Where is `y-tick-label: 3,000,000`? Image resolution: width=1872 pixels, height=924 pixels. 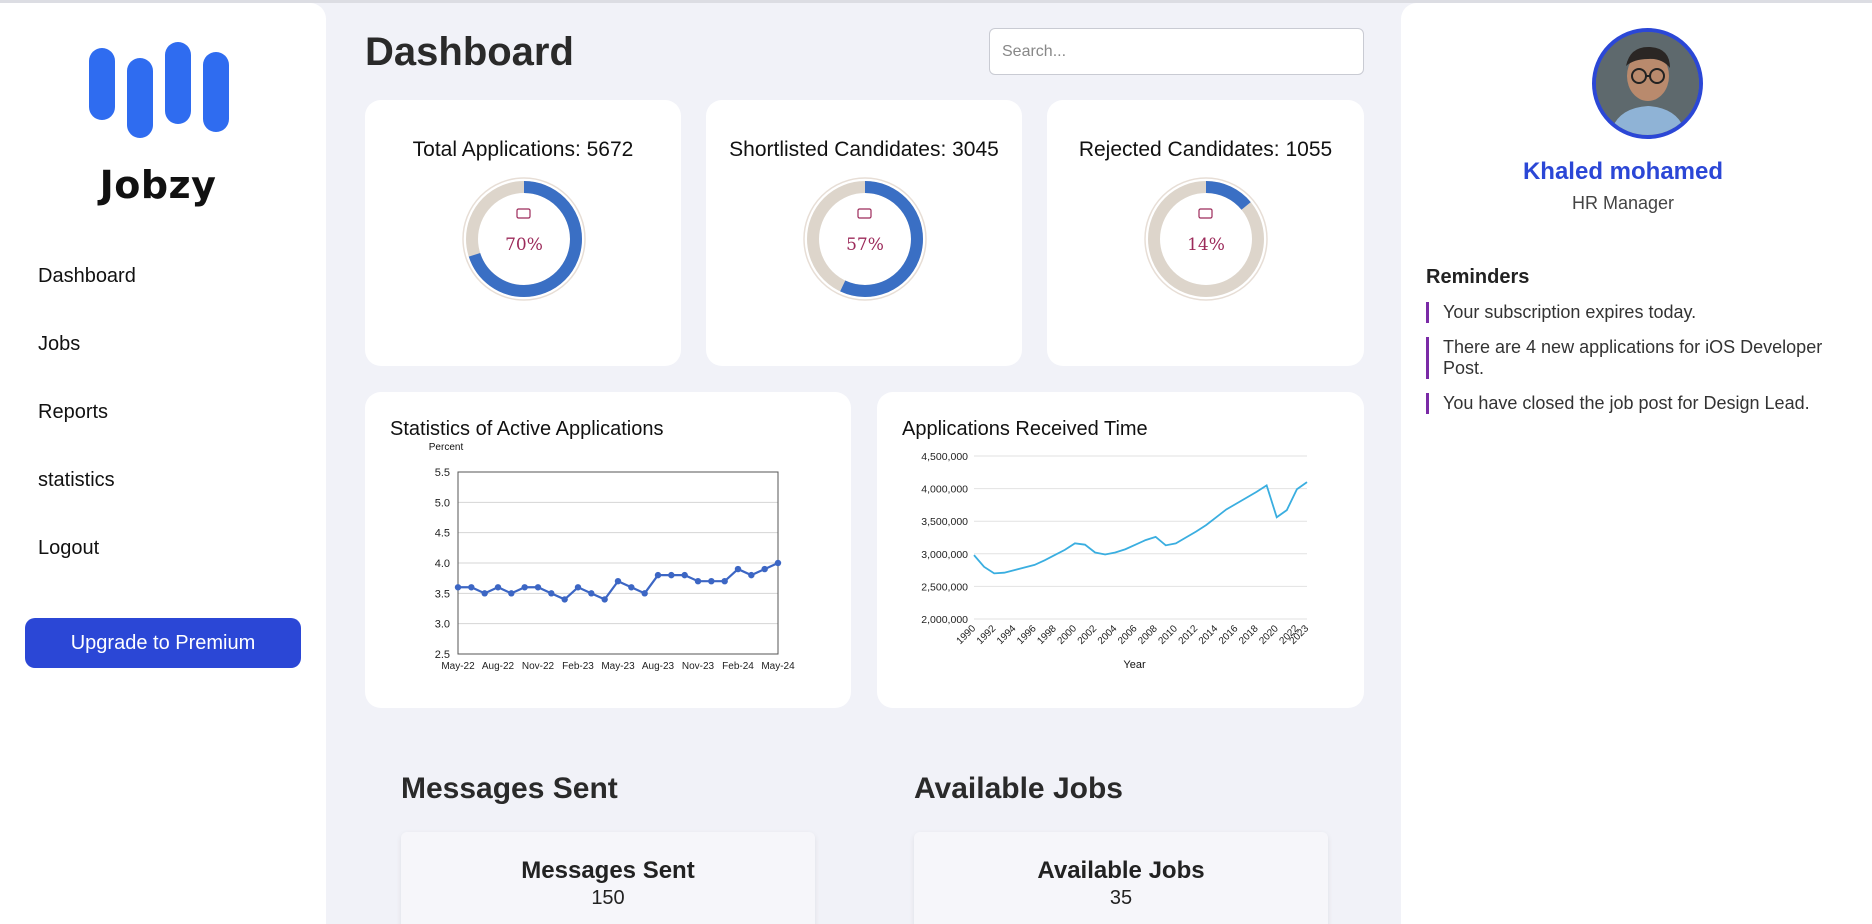 y-tick-label: 3,000,000 is located at coordinates (944, 555).